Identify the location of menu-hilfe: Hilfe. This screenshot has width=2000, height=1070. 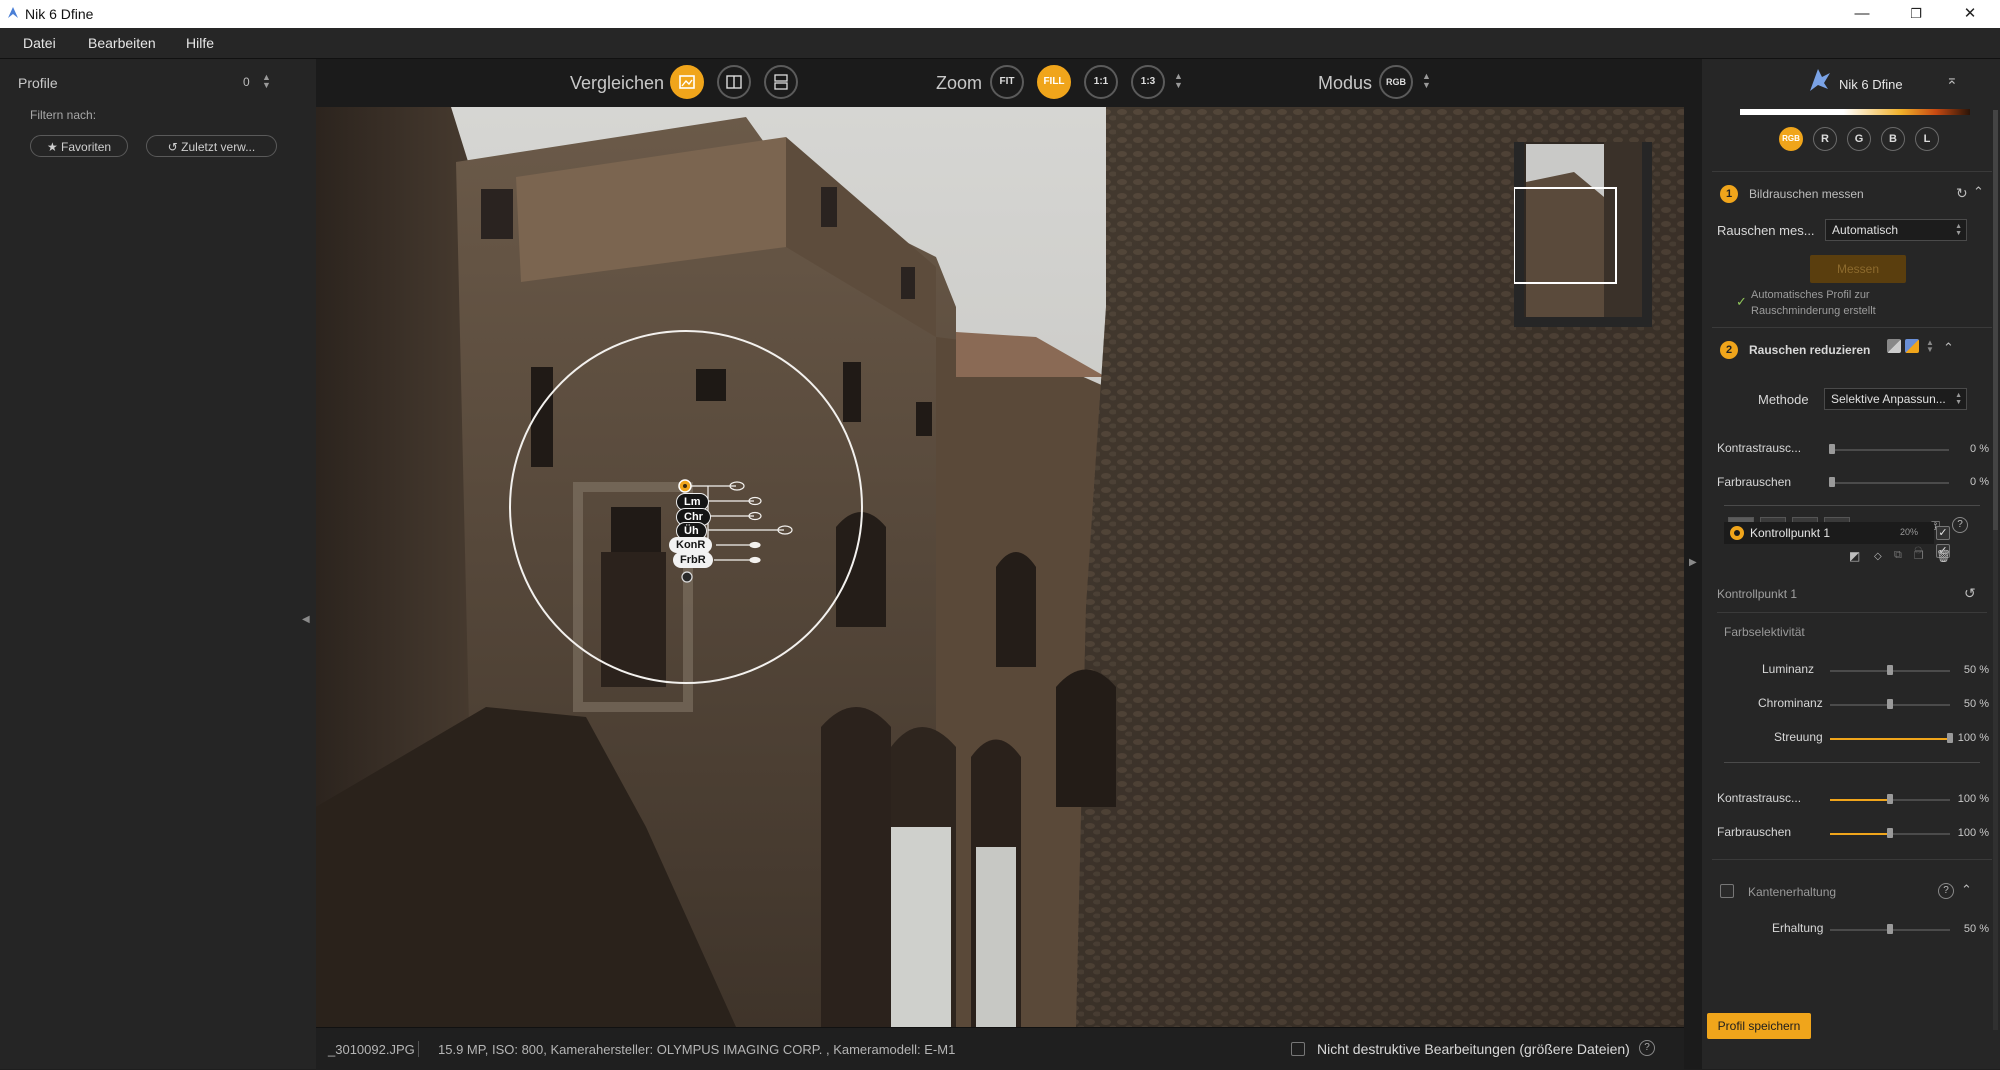
(200, 43).